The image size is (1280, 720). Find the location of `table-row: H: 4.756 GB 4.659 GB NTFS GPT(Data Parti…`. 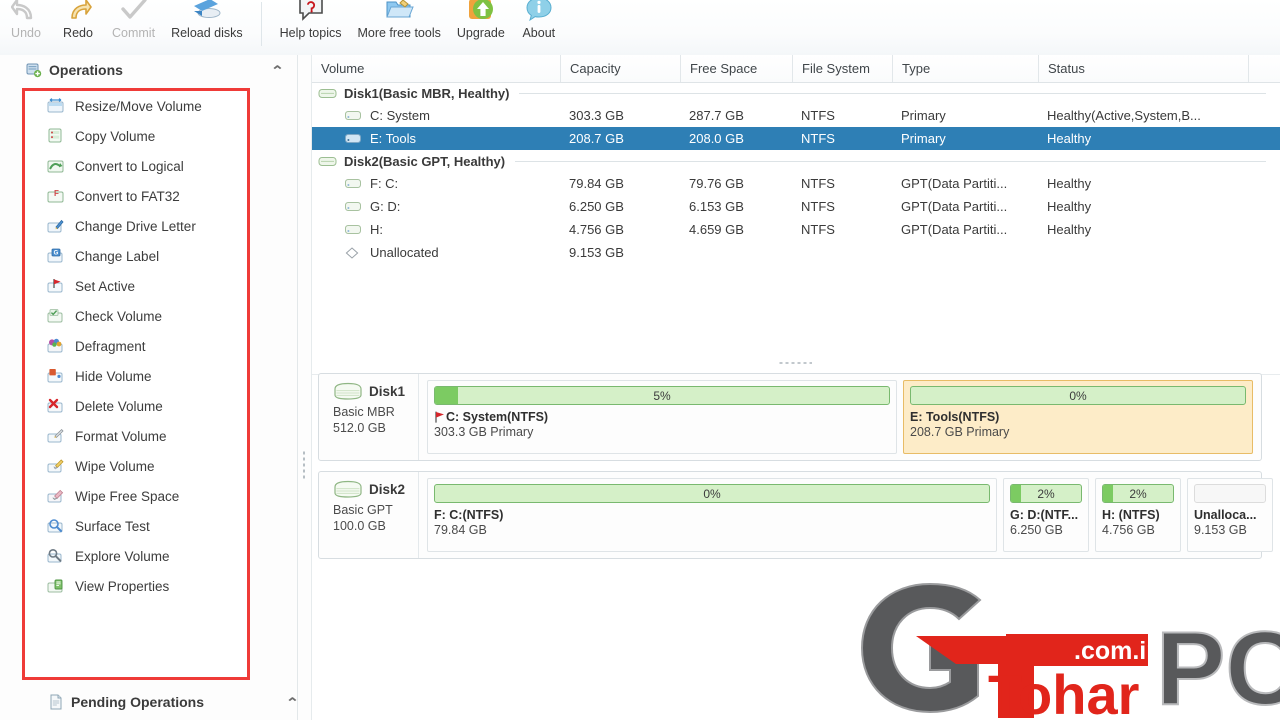

table-row: H: 4.756 GB 4.659 GB NTFS GPT(Data Parti… is located at coordinates (796, 229).